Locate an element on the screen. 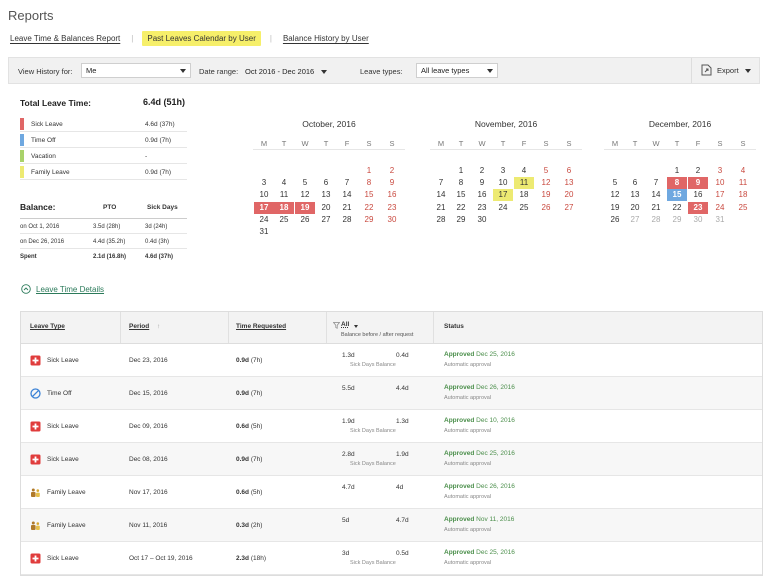 The image size is (768, 587). time-hours: (5h) is located at coordinates (256, 426).